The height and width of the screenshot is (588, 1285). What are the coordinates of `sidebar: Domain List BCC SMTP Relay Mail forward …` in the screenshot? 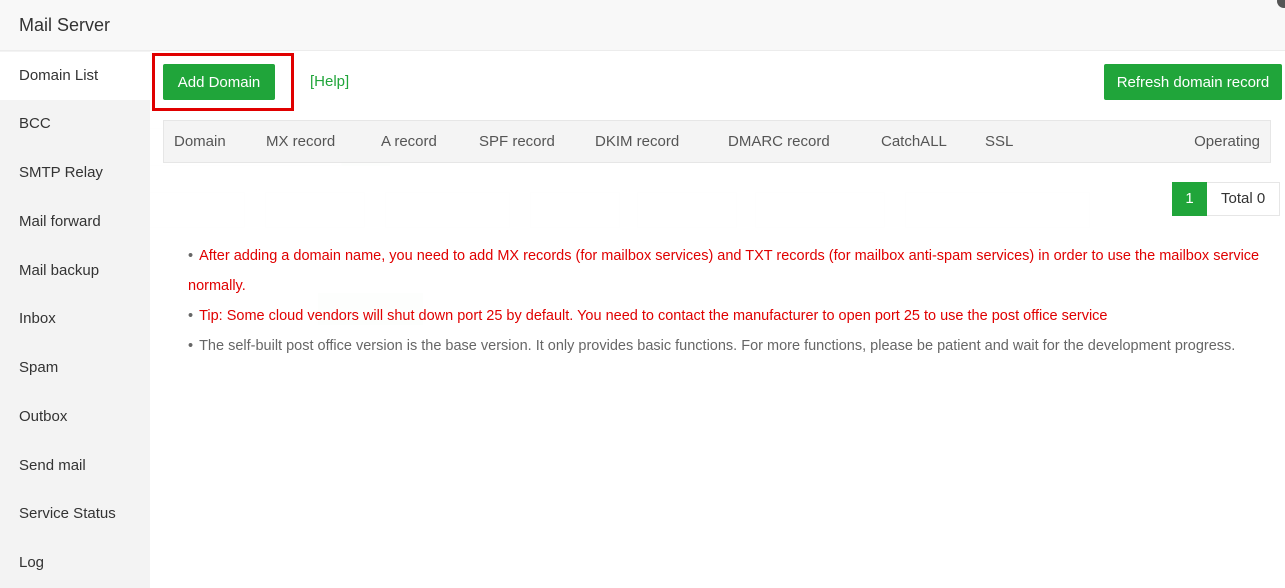 It's located at (75, 319).